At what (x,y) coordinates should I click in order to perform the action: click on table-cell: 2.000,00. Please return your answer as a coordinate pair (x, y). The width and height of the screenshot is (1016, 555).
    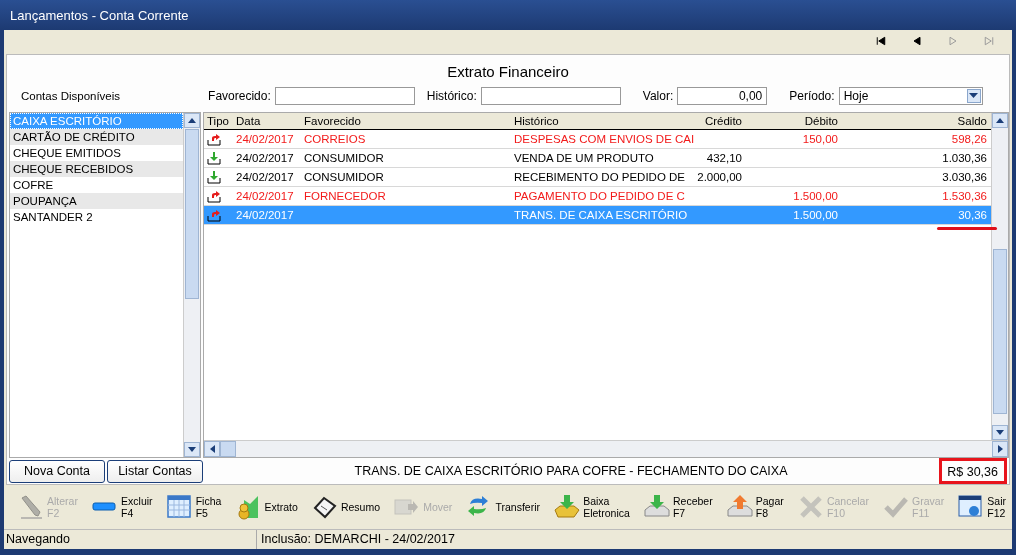
    Looking at the image, I should click on (719, 177).